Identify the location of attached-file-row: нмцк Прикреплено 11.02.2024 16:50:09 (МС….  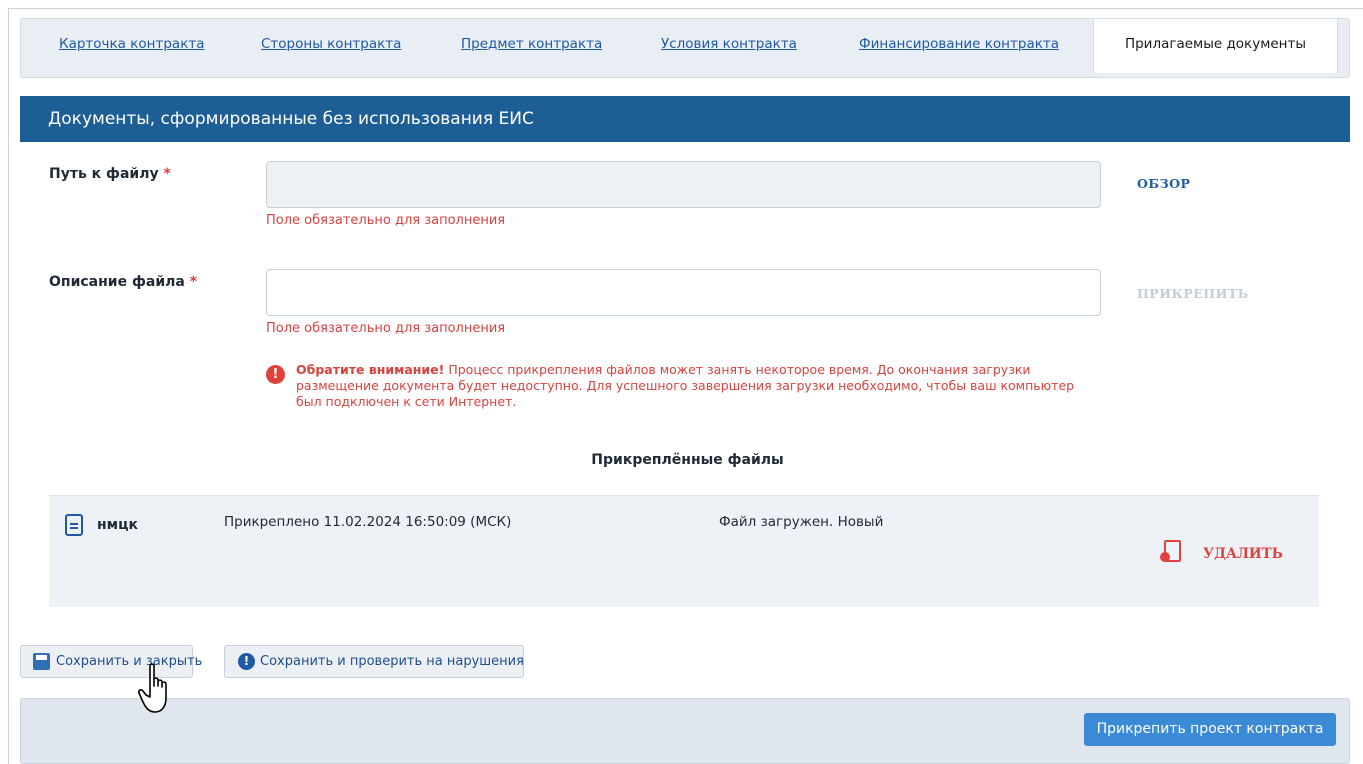
(684, 551).